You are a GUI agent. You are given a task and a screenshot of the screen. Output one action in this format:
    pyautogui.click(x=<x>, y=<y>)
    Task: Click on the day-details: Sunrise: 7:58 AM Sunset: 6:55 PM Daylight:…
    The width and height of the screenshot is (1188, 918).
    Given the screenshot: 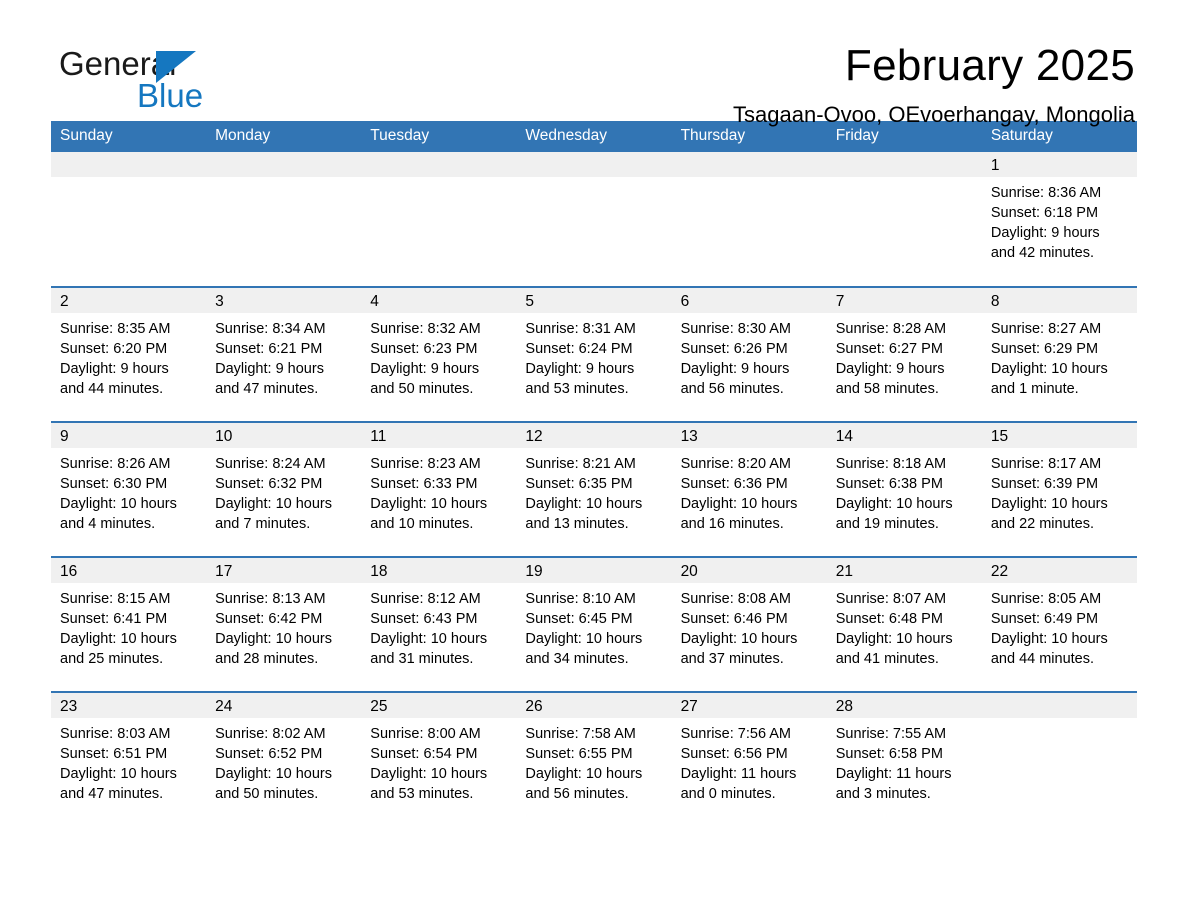 What is the action you would take?
    pyautogui.click(x=593, y=761)
    